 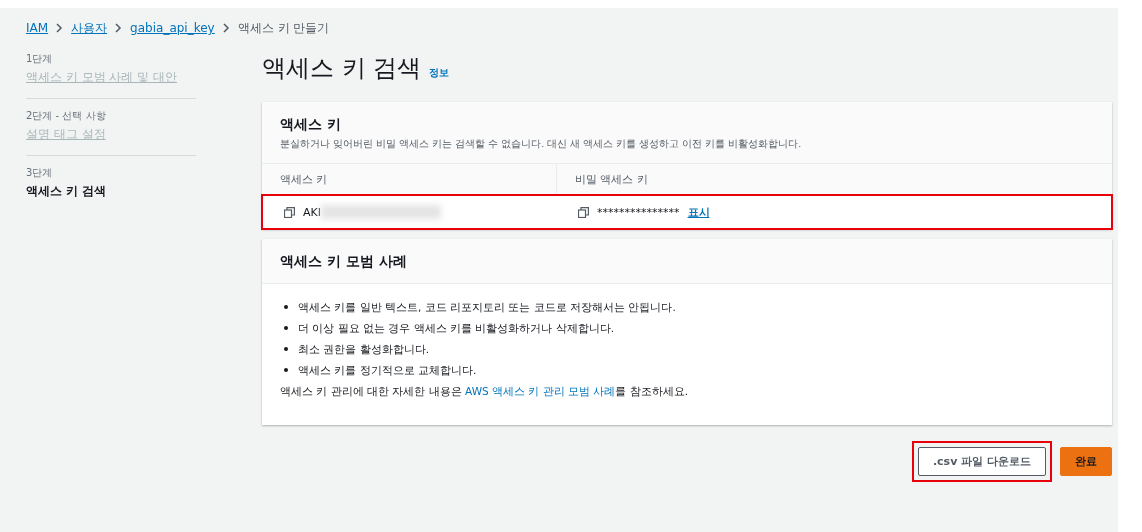 What do you see at coordinates (387, 370) in the screenshot?
I see `list-item: 액세스 키를 정기적으로 교체합니다.` at bounding box center [387, 370].